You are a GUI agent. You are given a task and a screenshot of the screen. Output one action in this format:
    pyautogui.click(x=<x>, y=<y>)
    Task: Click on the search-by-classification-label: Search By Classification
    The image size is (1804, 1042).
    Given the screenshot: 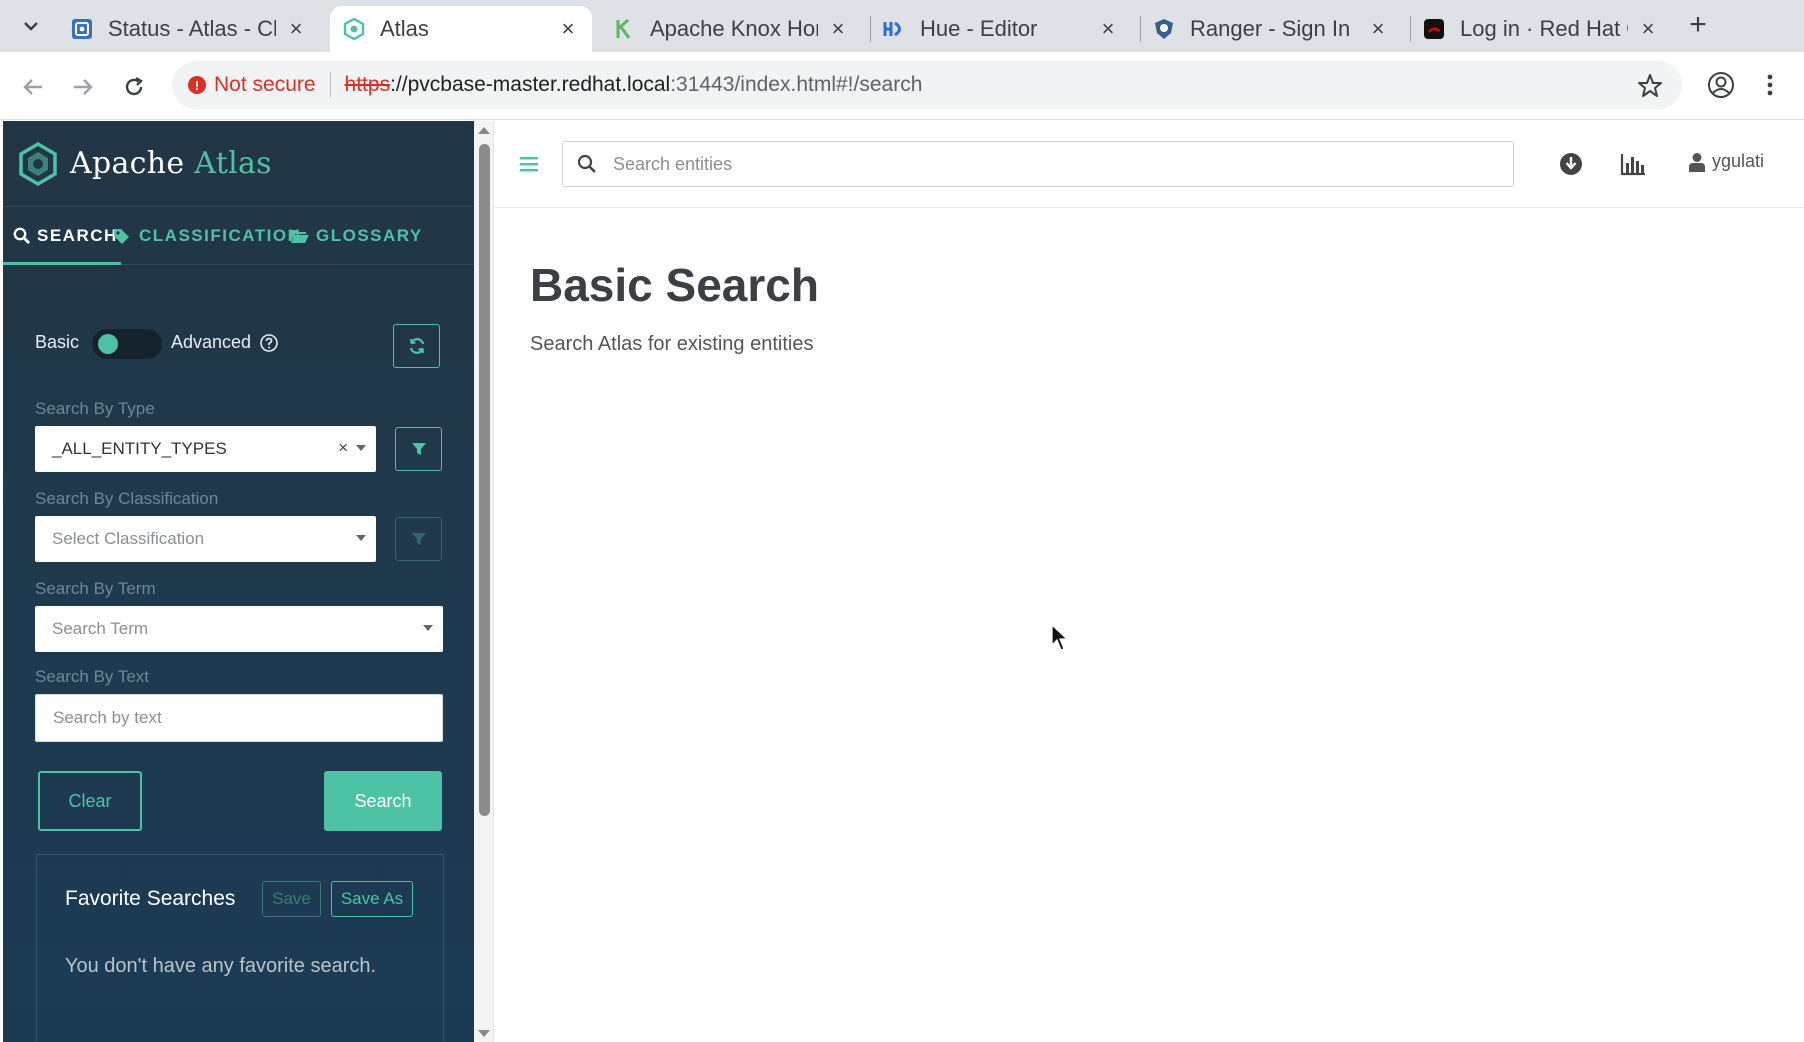 What is the action you would take?
    pyautogui.click(x=127, y=498)
    